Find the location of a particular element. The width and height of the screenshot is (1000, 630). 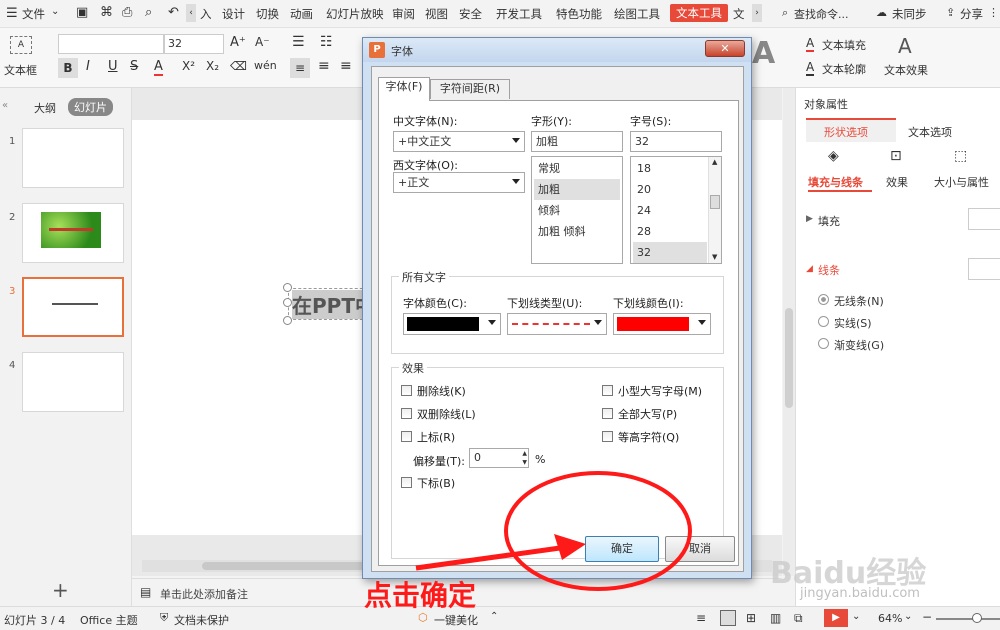

highlight-ellipse is located at coordinates (598, 531).